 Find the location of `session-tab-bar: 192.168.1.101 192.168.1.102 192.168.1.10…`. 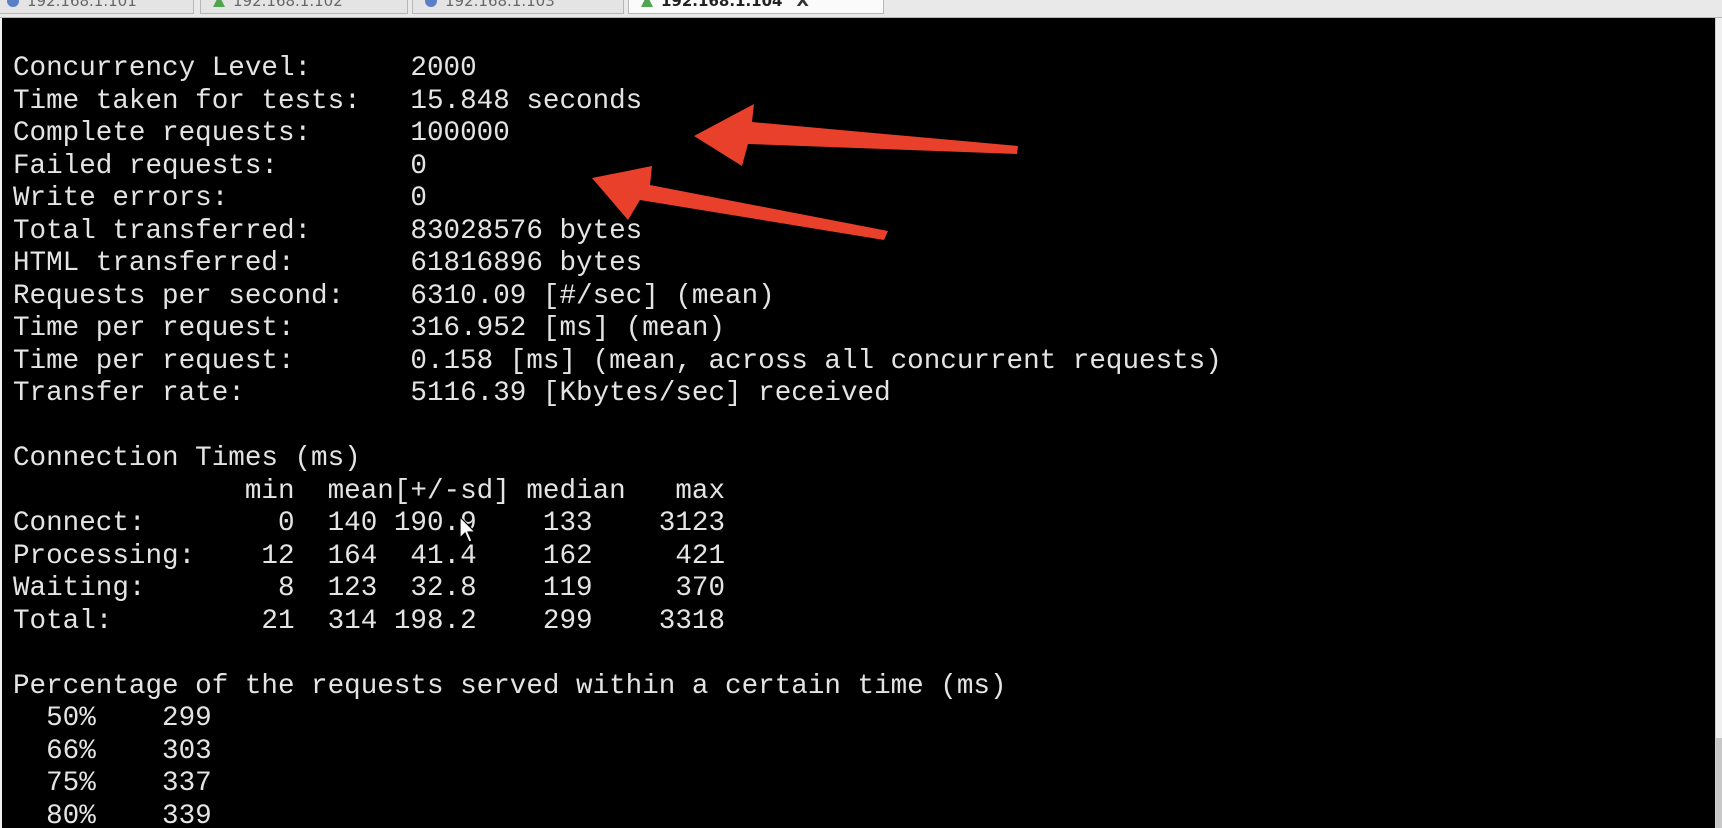

session-tab-bar: 192.168.1.101 192.168.1.102 192.168.1.10… is located at coordinates (861, 9).